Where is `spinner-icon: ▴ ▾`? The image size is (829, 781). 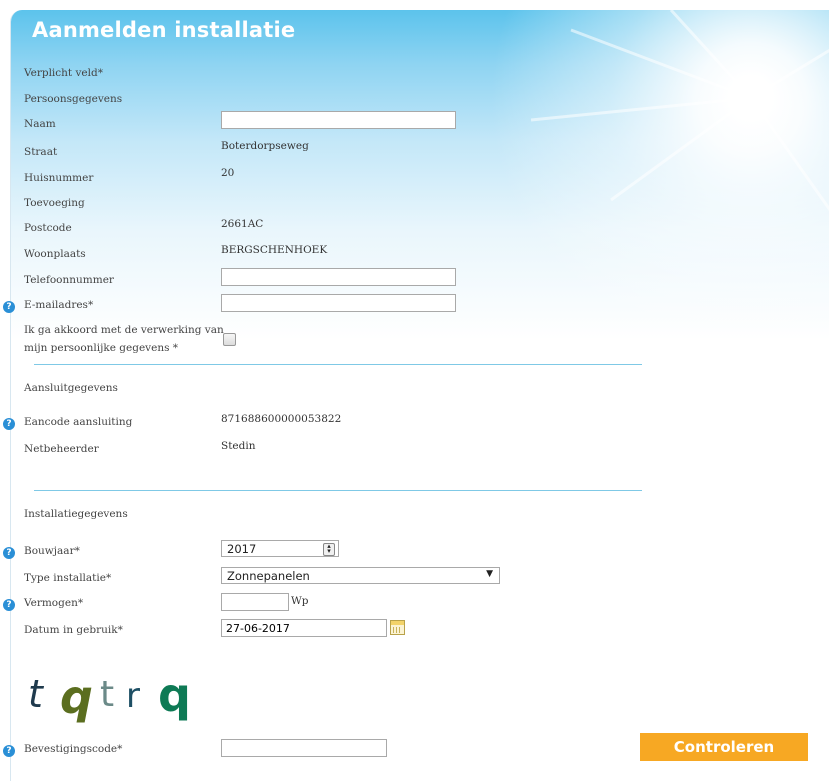
spinner-icon: ▴ ▾ is located at coordinates (329, 549).